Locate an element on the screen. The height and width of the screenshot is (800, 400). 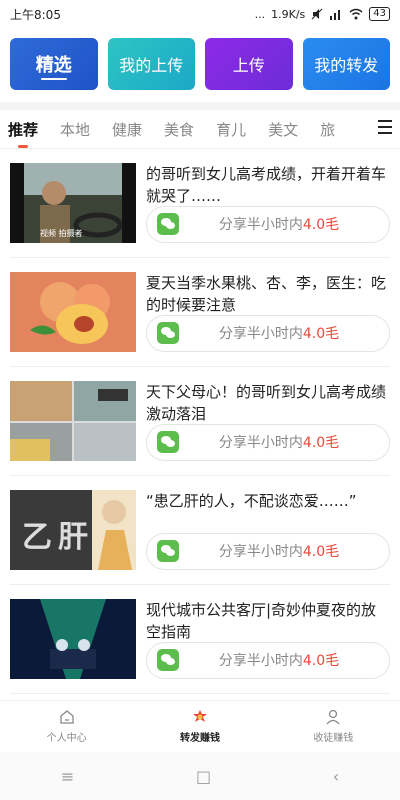
feed-item: 现代城市公共客厅|奇妙仲夏夜的放空指南 分享半小时内4.0毛 is located at coordinates (200, 639).